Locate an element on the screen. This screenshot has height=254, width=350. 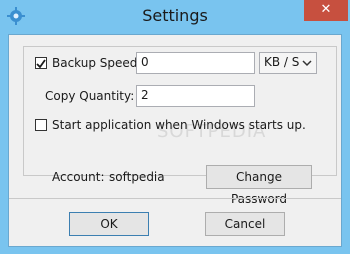
speed-unit-select: KB / S is located at coordinates (288, 63).